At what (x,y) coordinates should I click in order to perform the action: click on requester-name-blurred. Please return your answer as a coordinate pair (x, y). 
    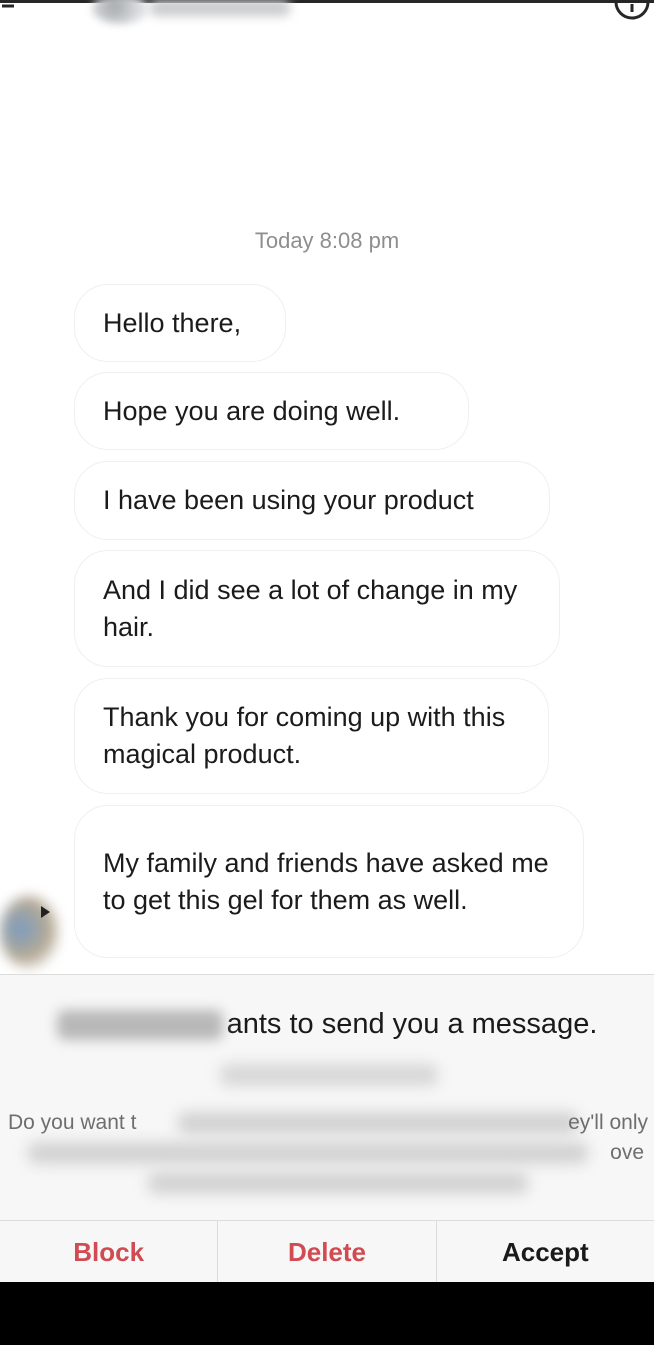
    Looking at the image, I should click on (139, 1025).